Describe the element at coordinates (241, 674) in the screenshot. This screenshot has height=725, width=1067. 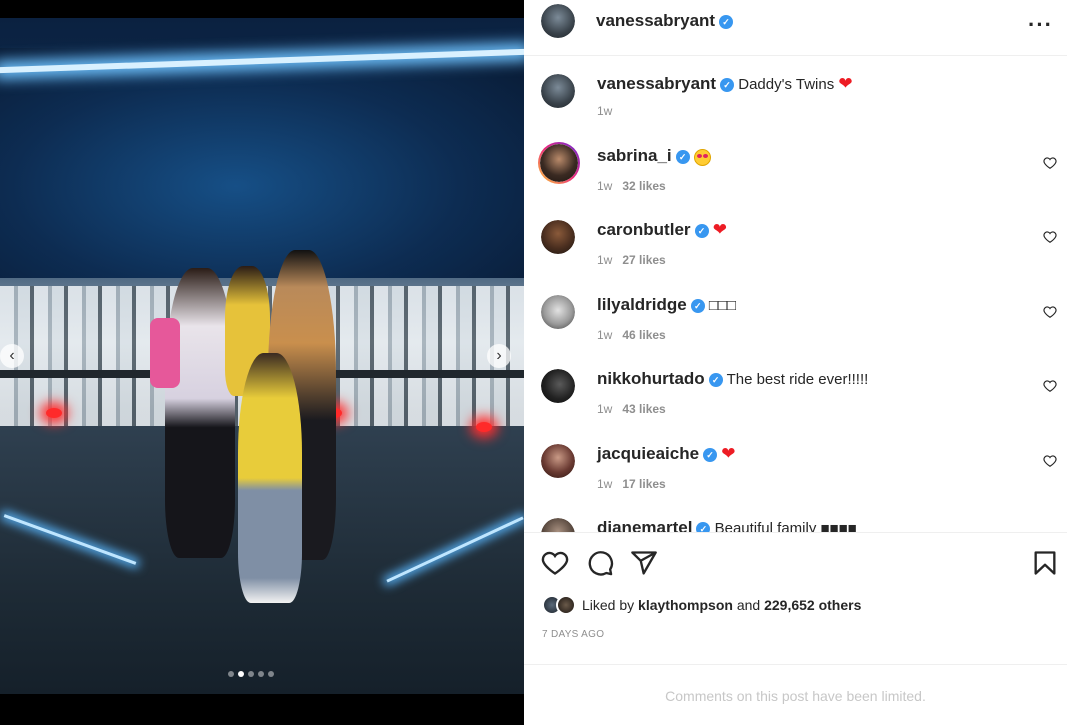
I see `carousel-dot-active` at that location.